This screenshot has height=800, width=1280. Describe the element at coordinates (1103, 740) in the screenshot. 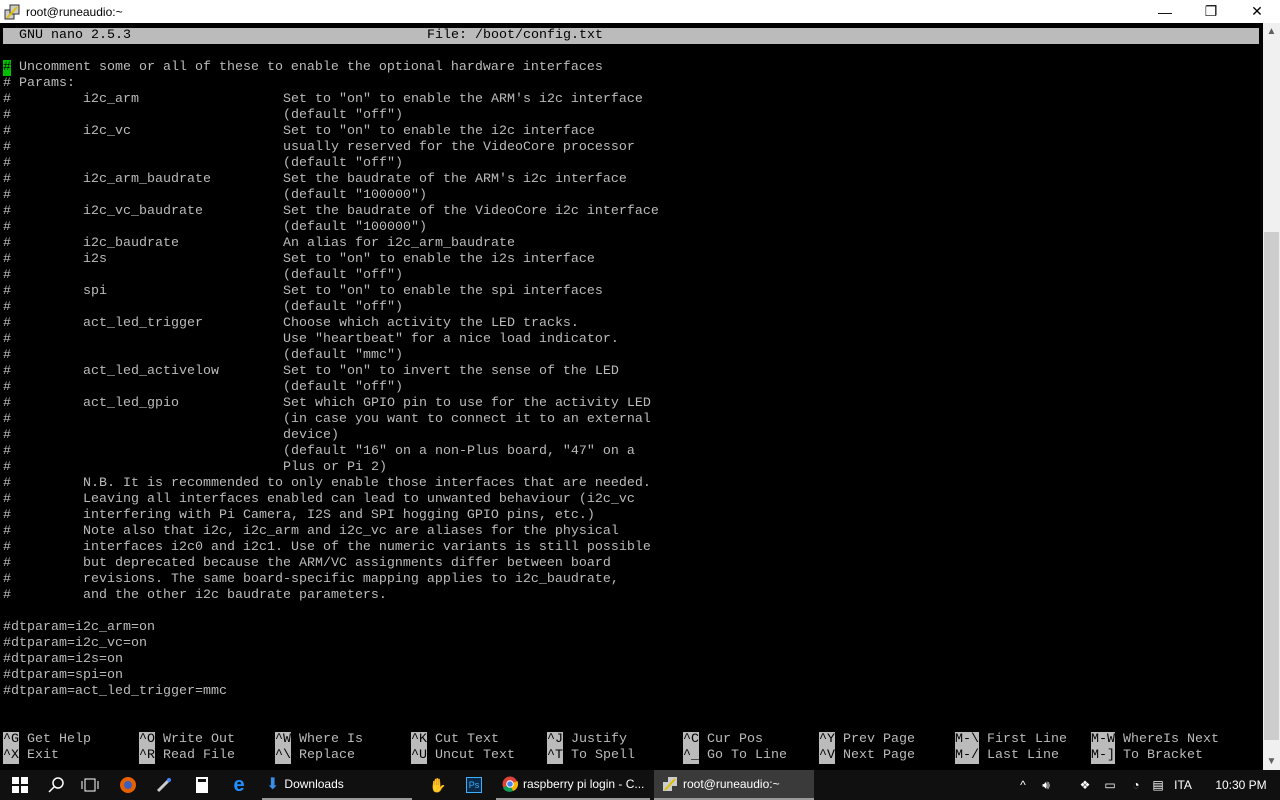

I see `shortcut-key: M-W` at that location.